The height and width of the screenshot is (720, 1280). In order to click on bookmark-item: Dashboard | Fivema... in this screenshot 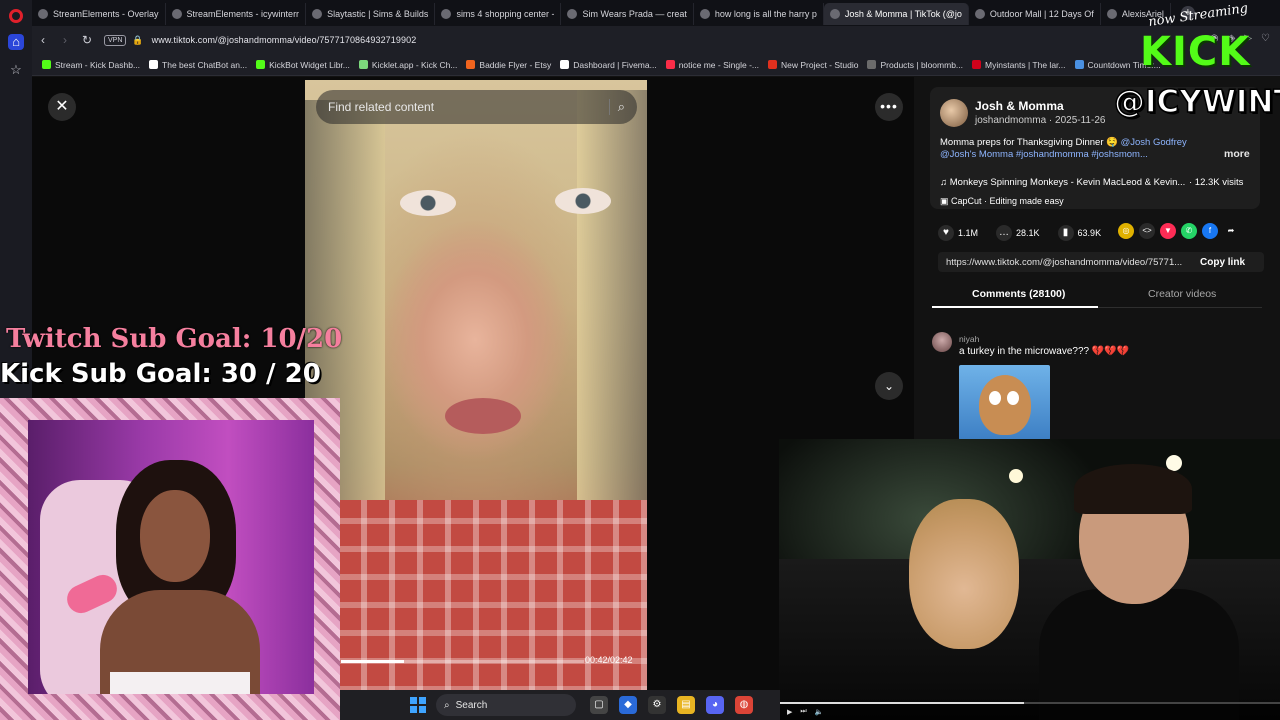, I will do `click(608, 65)`.